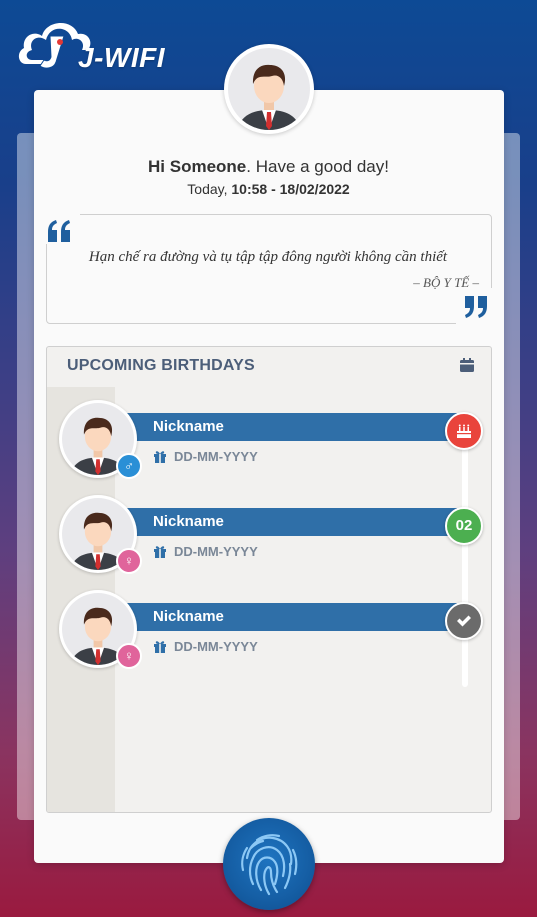 The image size is (537, 917). Describe the element at coordinates (269, 269) in the screenshot. I see `quote-box` at that location.